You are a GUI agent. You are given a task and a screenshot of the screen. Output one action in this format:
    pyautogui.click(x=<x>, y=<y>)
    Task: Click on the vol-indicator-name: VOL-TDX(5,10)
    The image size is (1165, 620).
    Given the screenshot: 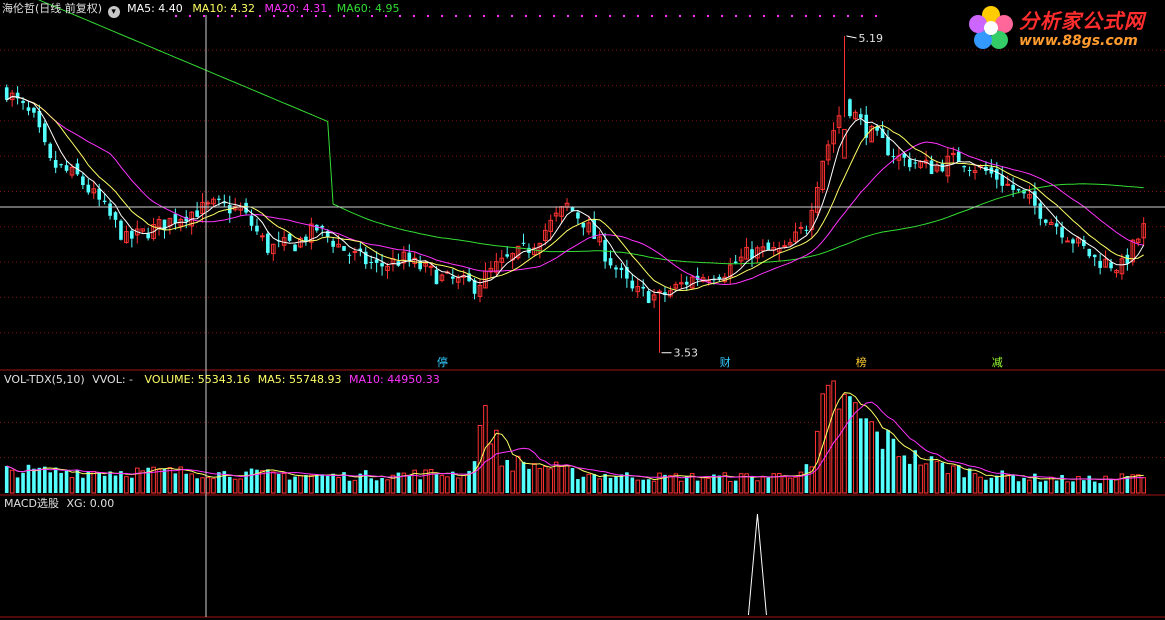 What is the action you would take?
    pyautogui.click(x=44, y=379)
    